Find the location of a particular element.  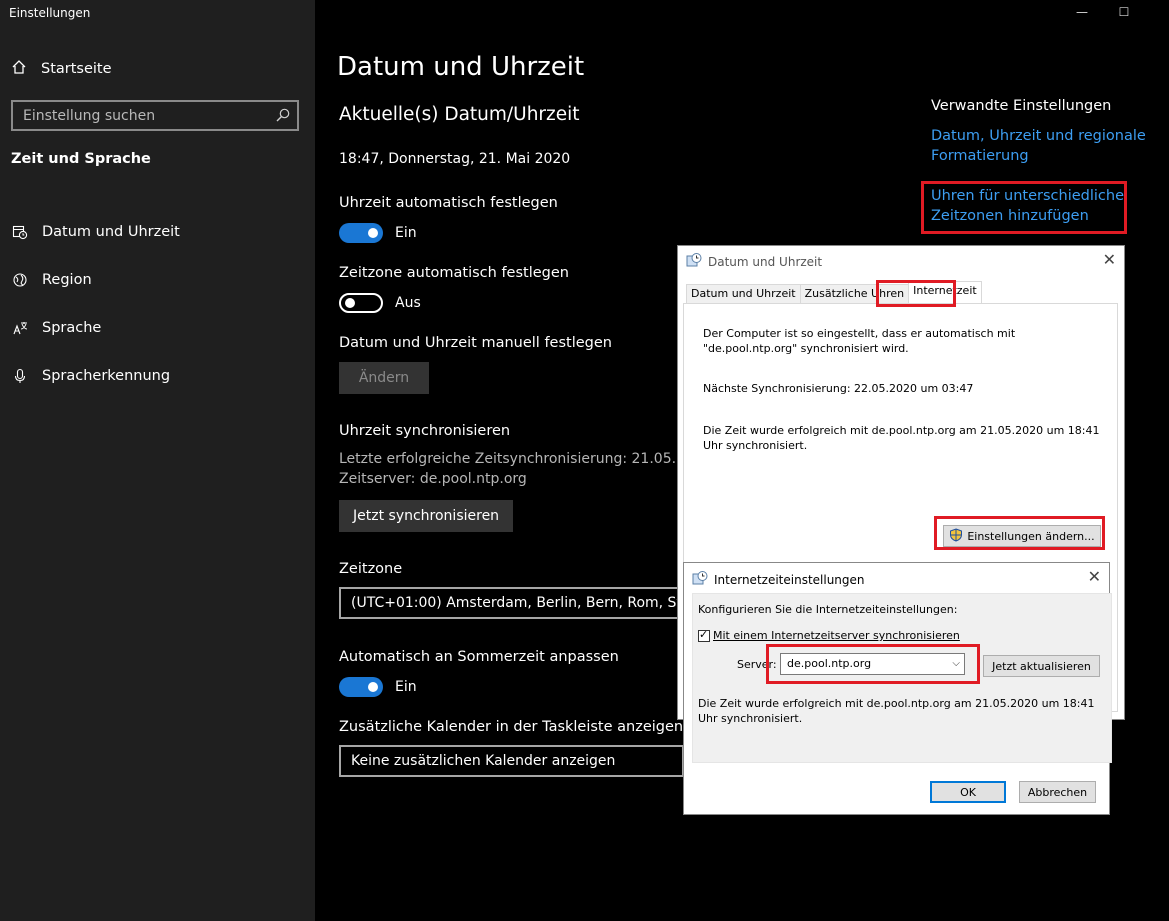

dst-label: Automatisch an Sommerzeit anpassen is located at coordinates (479, 657).